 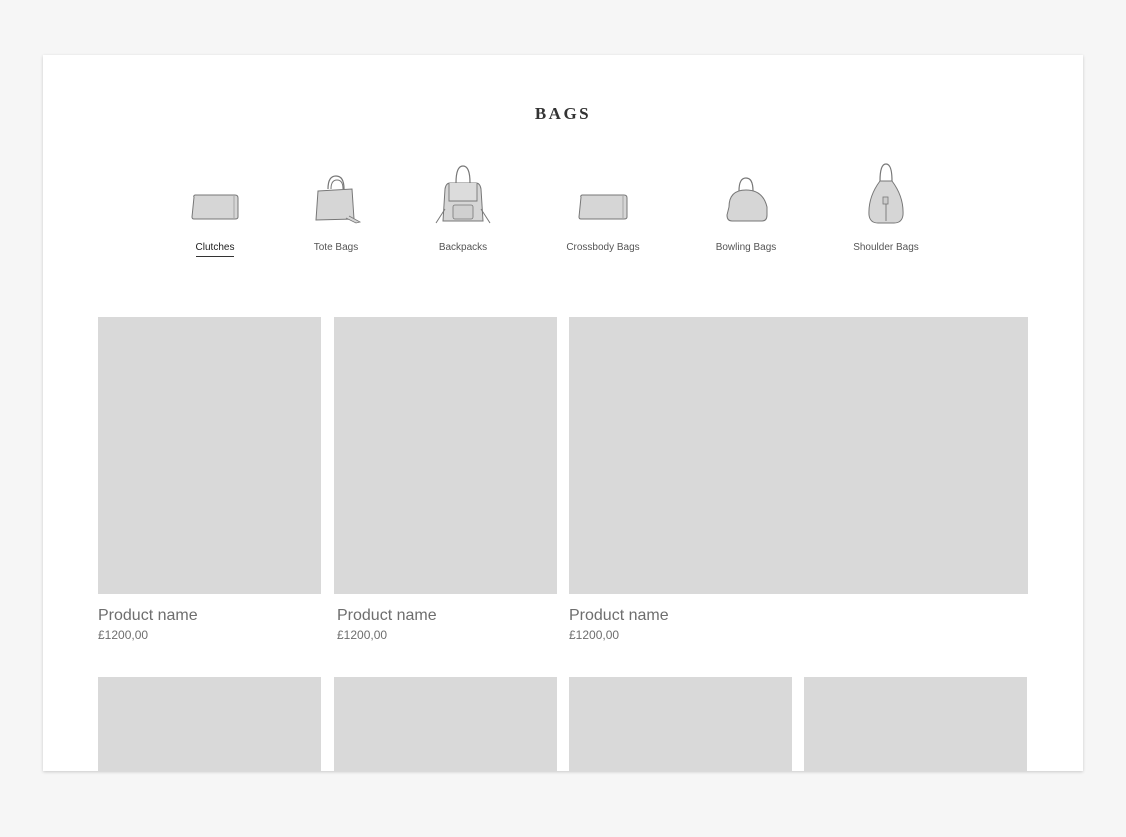 I want to click on category-clutches: Clutches, so click(x=215, y=209).